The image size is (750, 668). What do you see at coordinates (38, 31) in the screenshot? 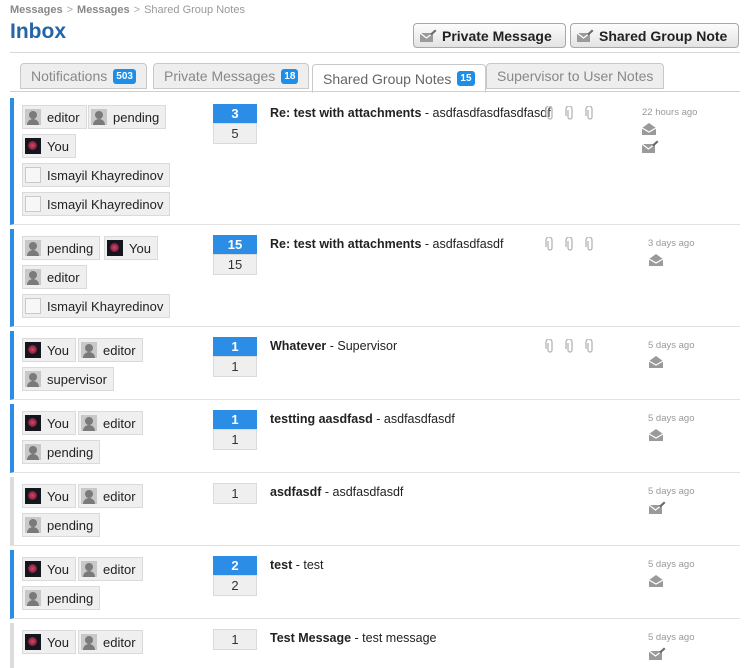
I see `page-title: Inbox` at bounding box center [38, 31].